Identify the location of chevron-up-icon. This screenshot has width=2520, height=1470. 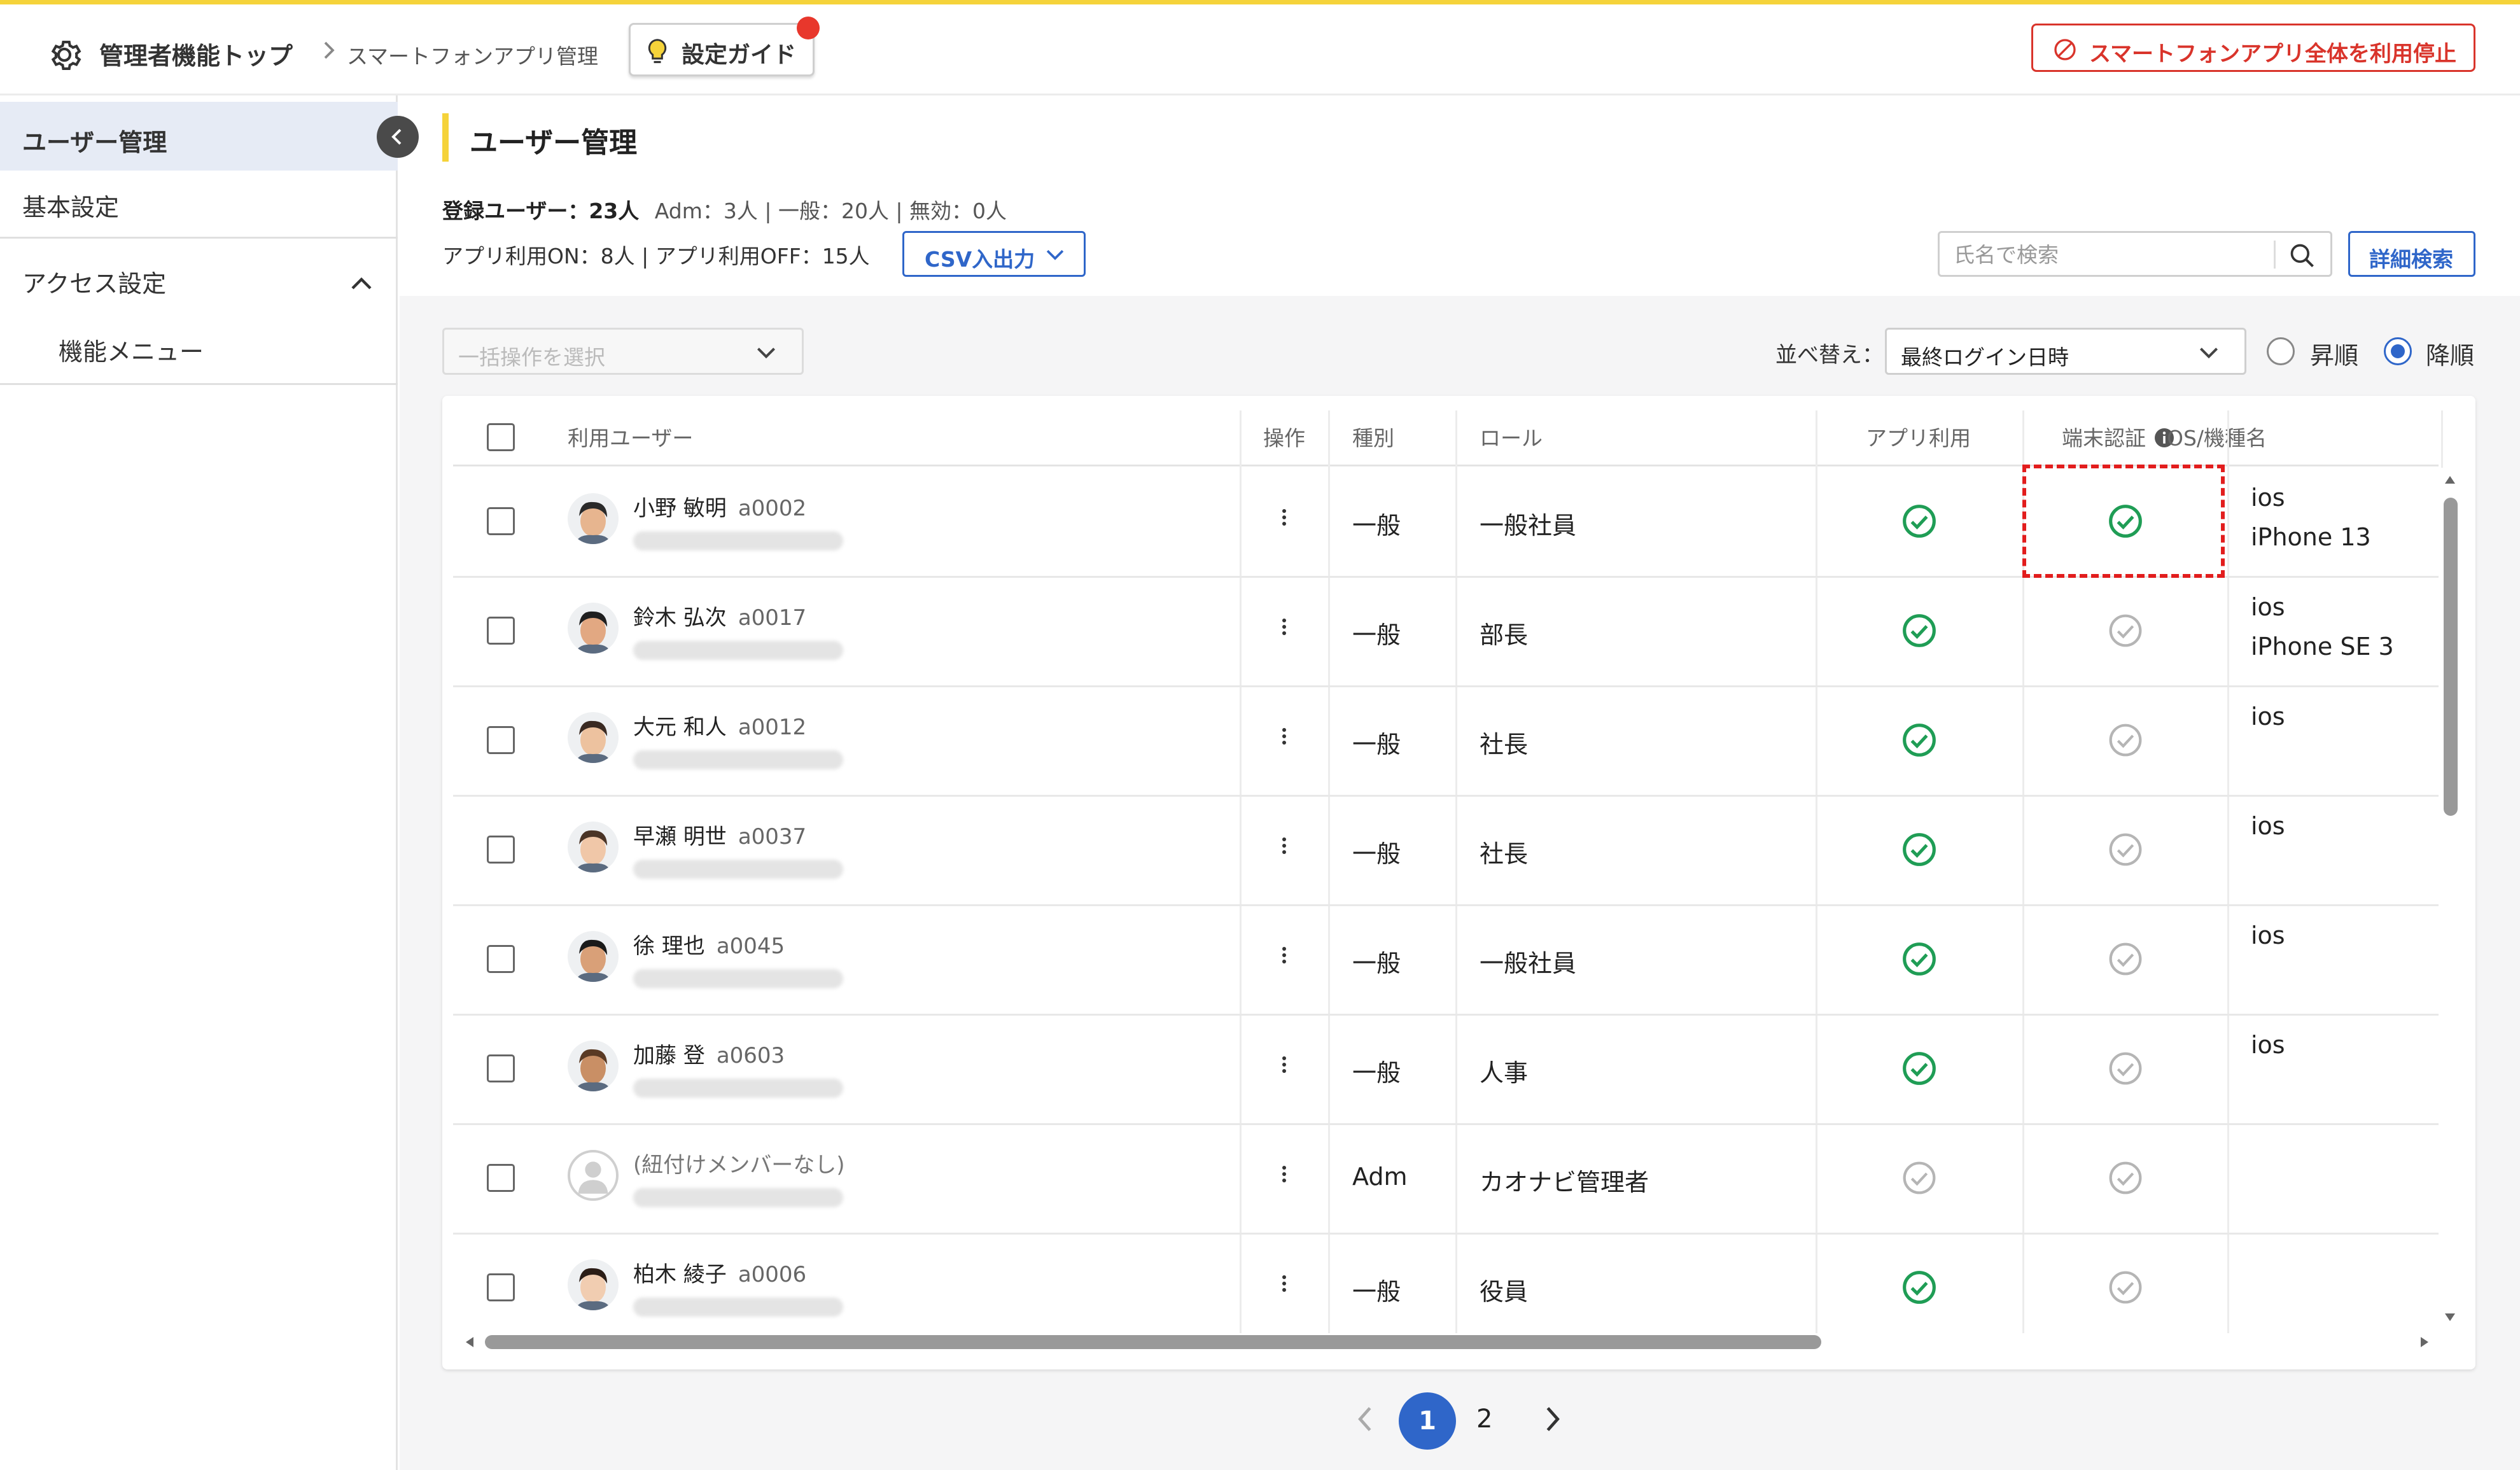
(361, 283).